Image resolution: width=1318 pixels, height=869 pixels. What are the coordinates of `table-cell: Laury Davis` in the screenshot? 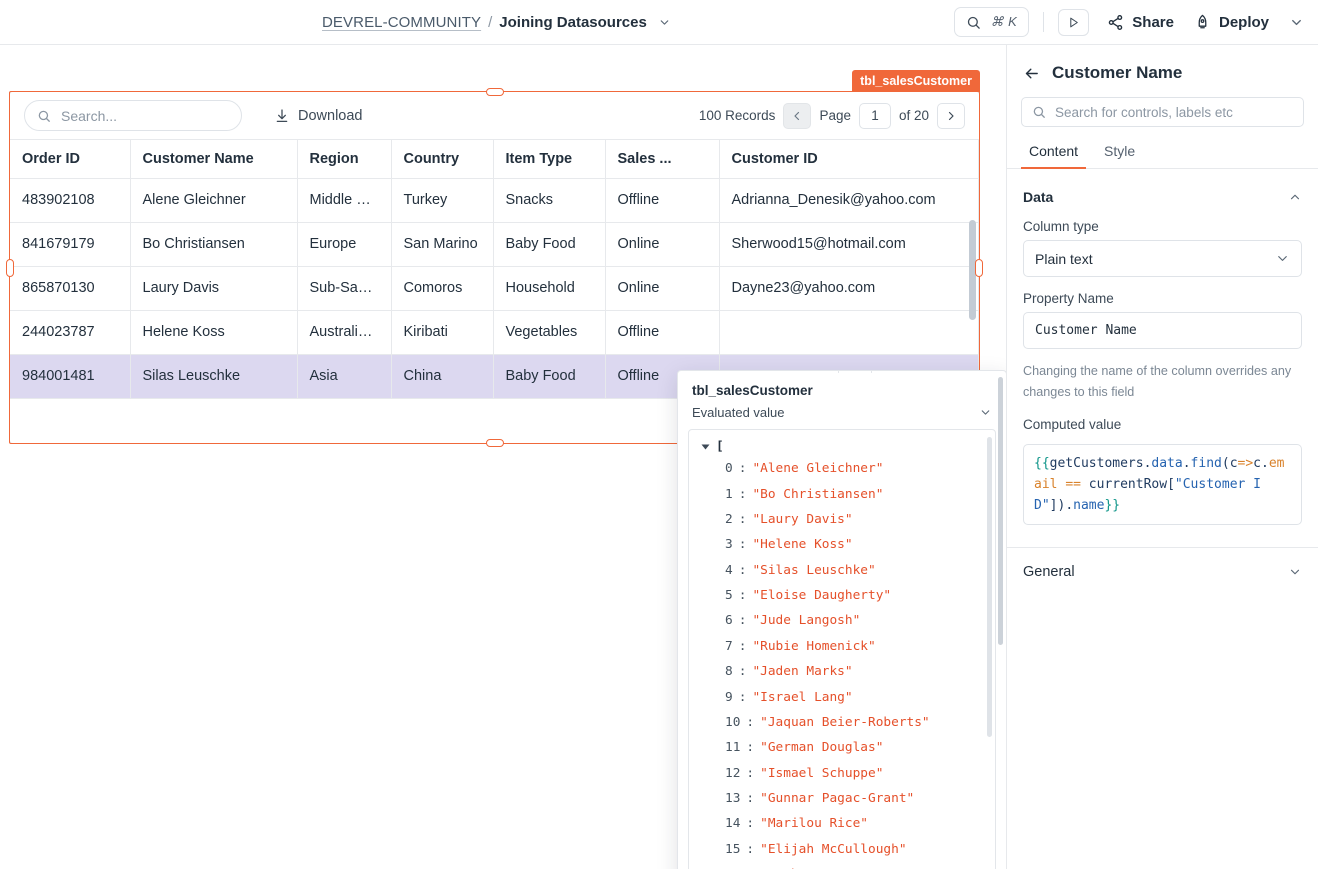 It's located at (214, 288).